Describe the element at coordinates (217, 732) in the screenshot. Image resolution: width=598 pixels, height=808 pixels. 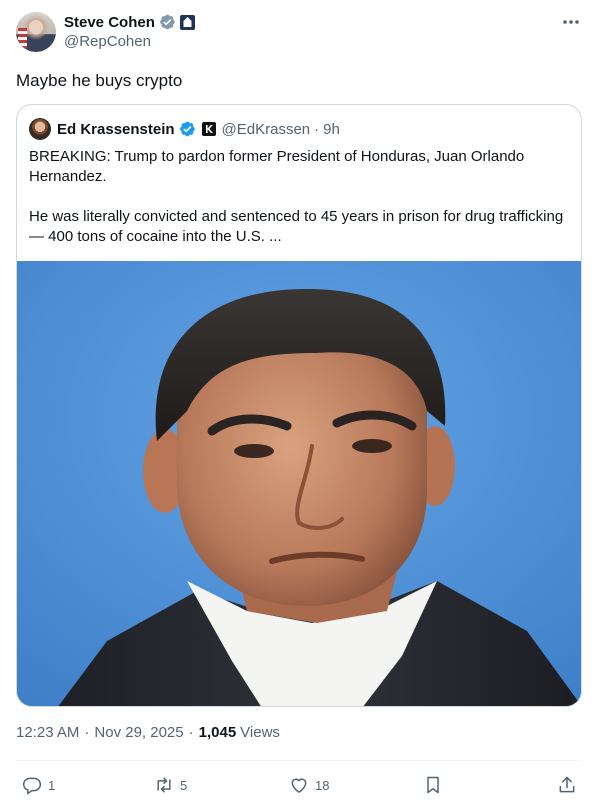
I see `views-count: 1,045` at that location.